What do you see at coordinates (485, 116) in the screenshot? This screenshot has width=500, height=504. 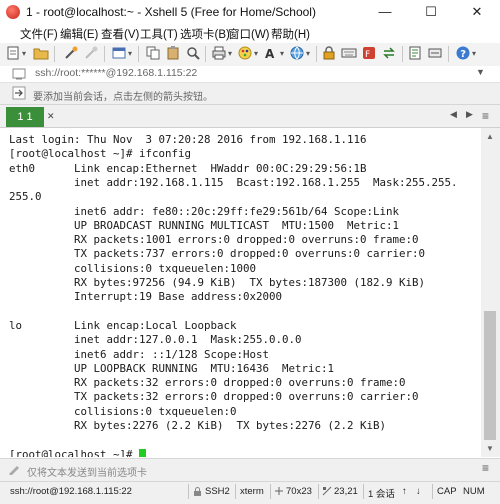 I see `tab-menu-icon: ≡` at bounding box center [485, 116].